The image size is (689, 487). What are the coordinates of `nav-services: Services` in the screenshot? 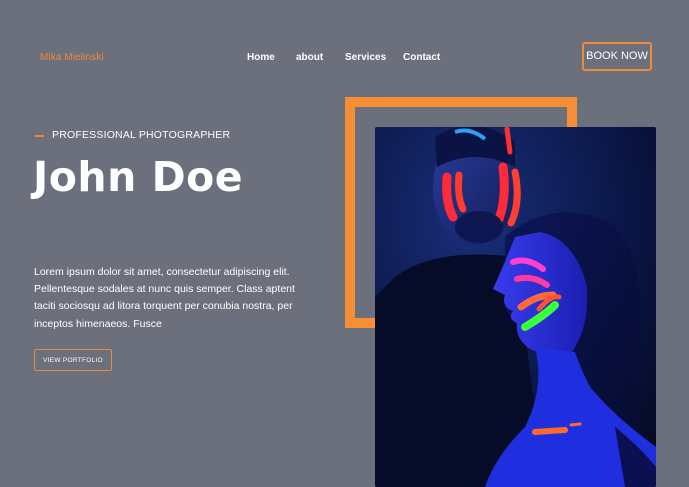 It's located at (365, 57).